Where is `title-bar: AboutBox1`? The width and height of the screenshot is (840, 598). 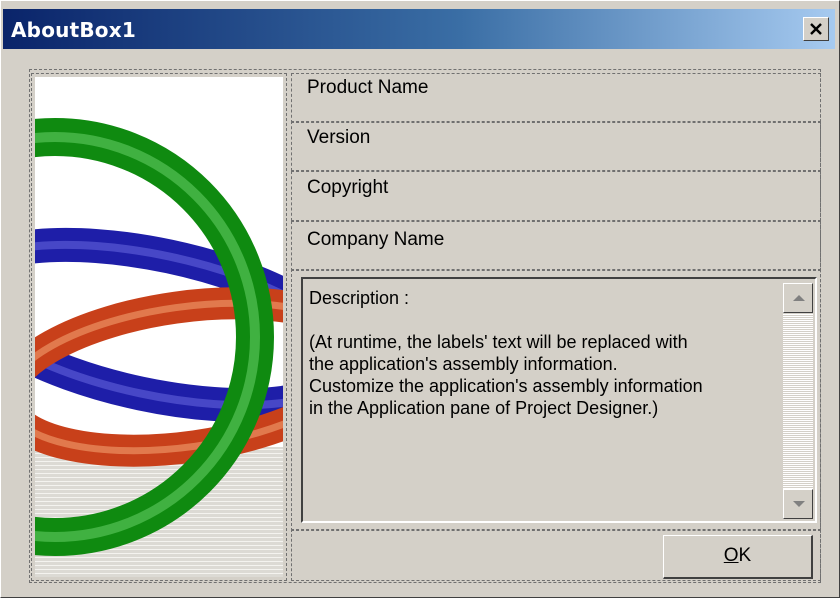 title-bar: AboutBox1 is located at coordinates (419, 29).